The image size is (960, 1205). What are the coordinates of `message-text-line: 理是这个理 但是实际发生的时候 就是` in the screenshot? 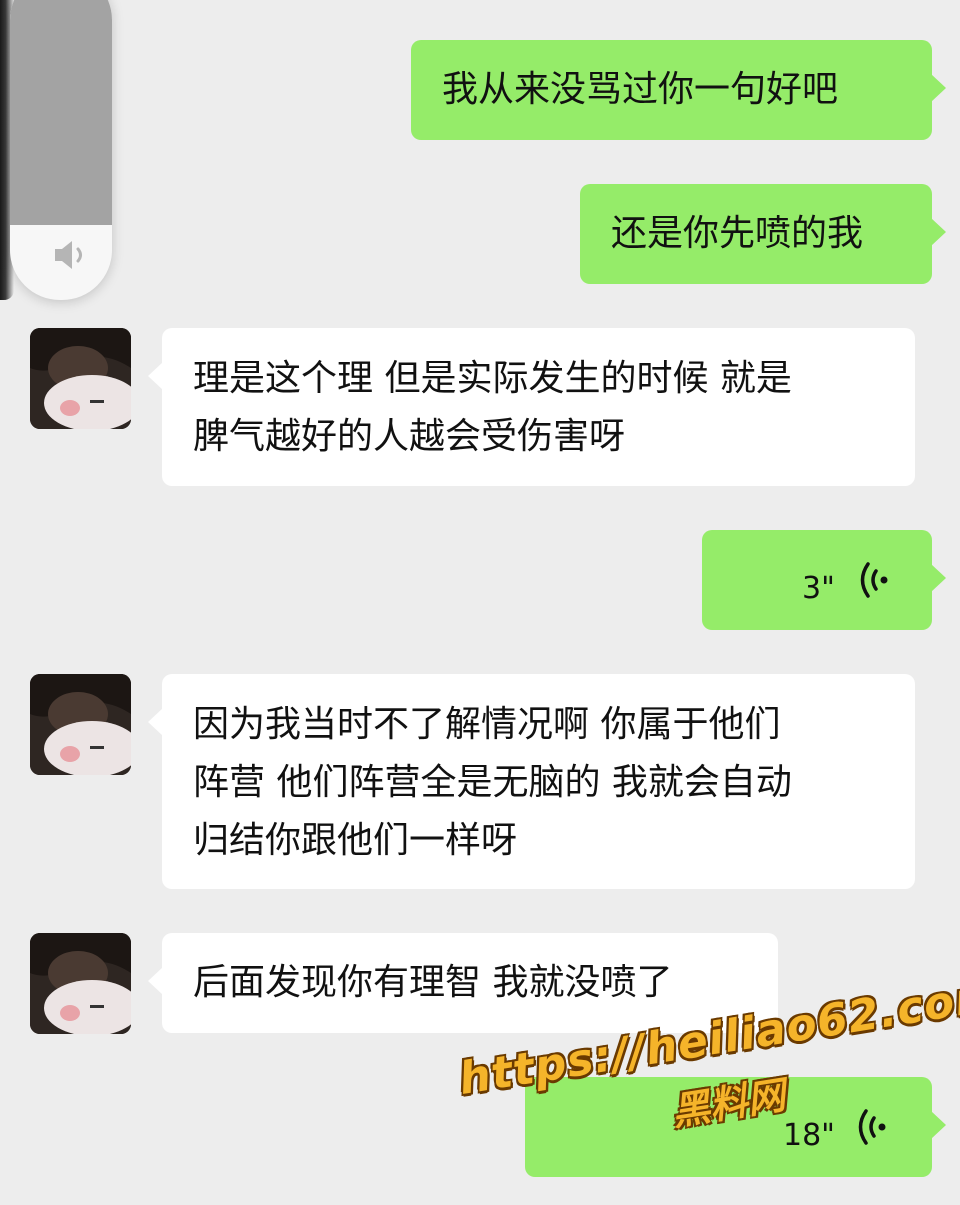 It's located at (492, 378).